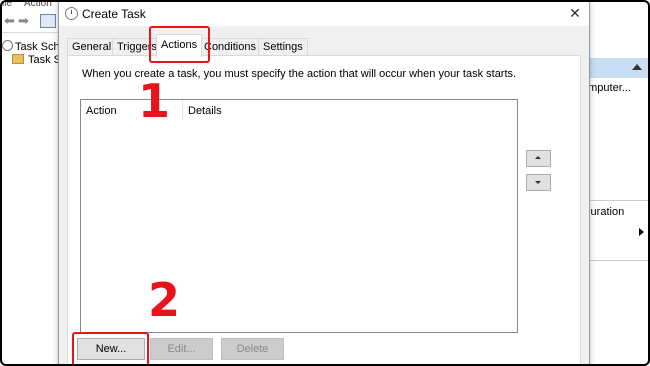 This screenshot has width=650, height=366. What do you see at coordinates (615, 183) in the screenshot?
I see `bg-actions-pane: omputer... s iguration` at bounding box center [615, 183].